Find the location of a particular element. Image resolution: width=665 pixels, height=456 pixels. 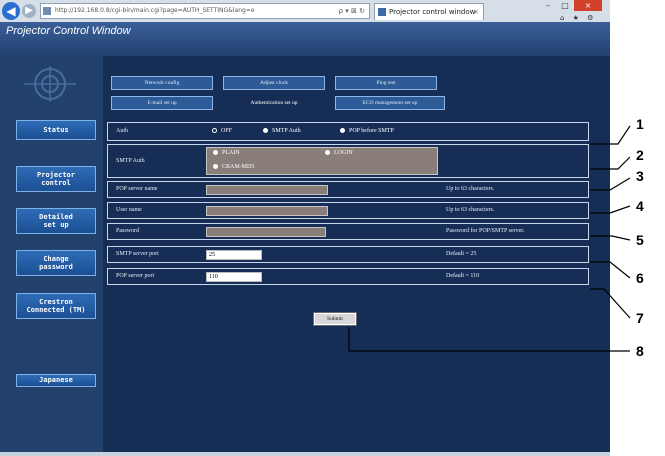

tab-close-icon: × is located at coordinates (476, 12).